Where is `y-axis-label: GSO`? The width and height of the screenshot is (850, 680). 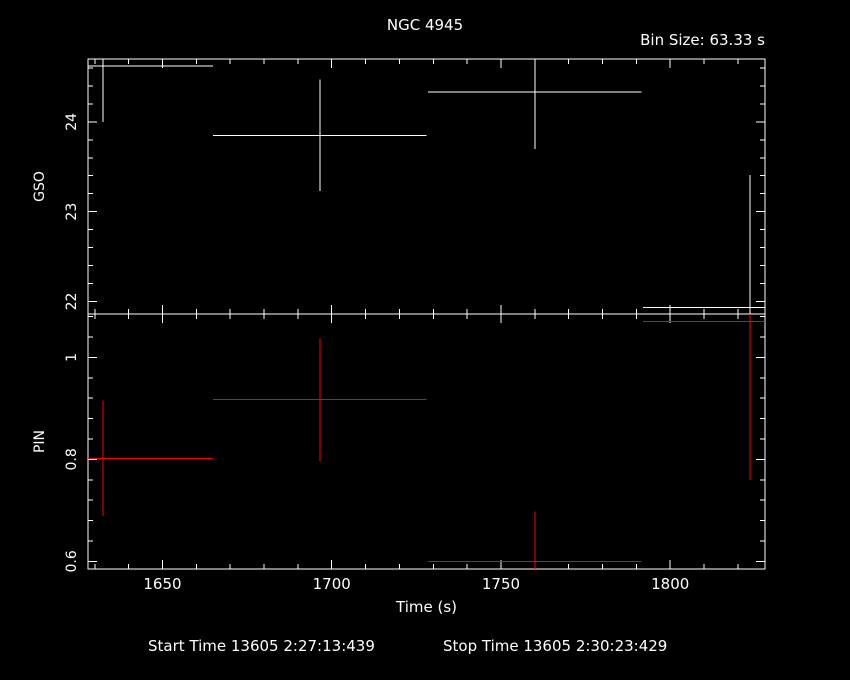 y-axis-label: GSO is located at coordinates (40, 186).